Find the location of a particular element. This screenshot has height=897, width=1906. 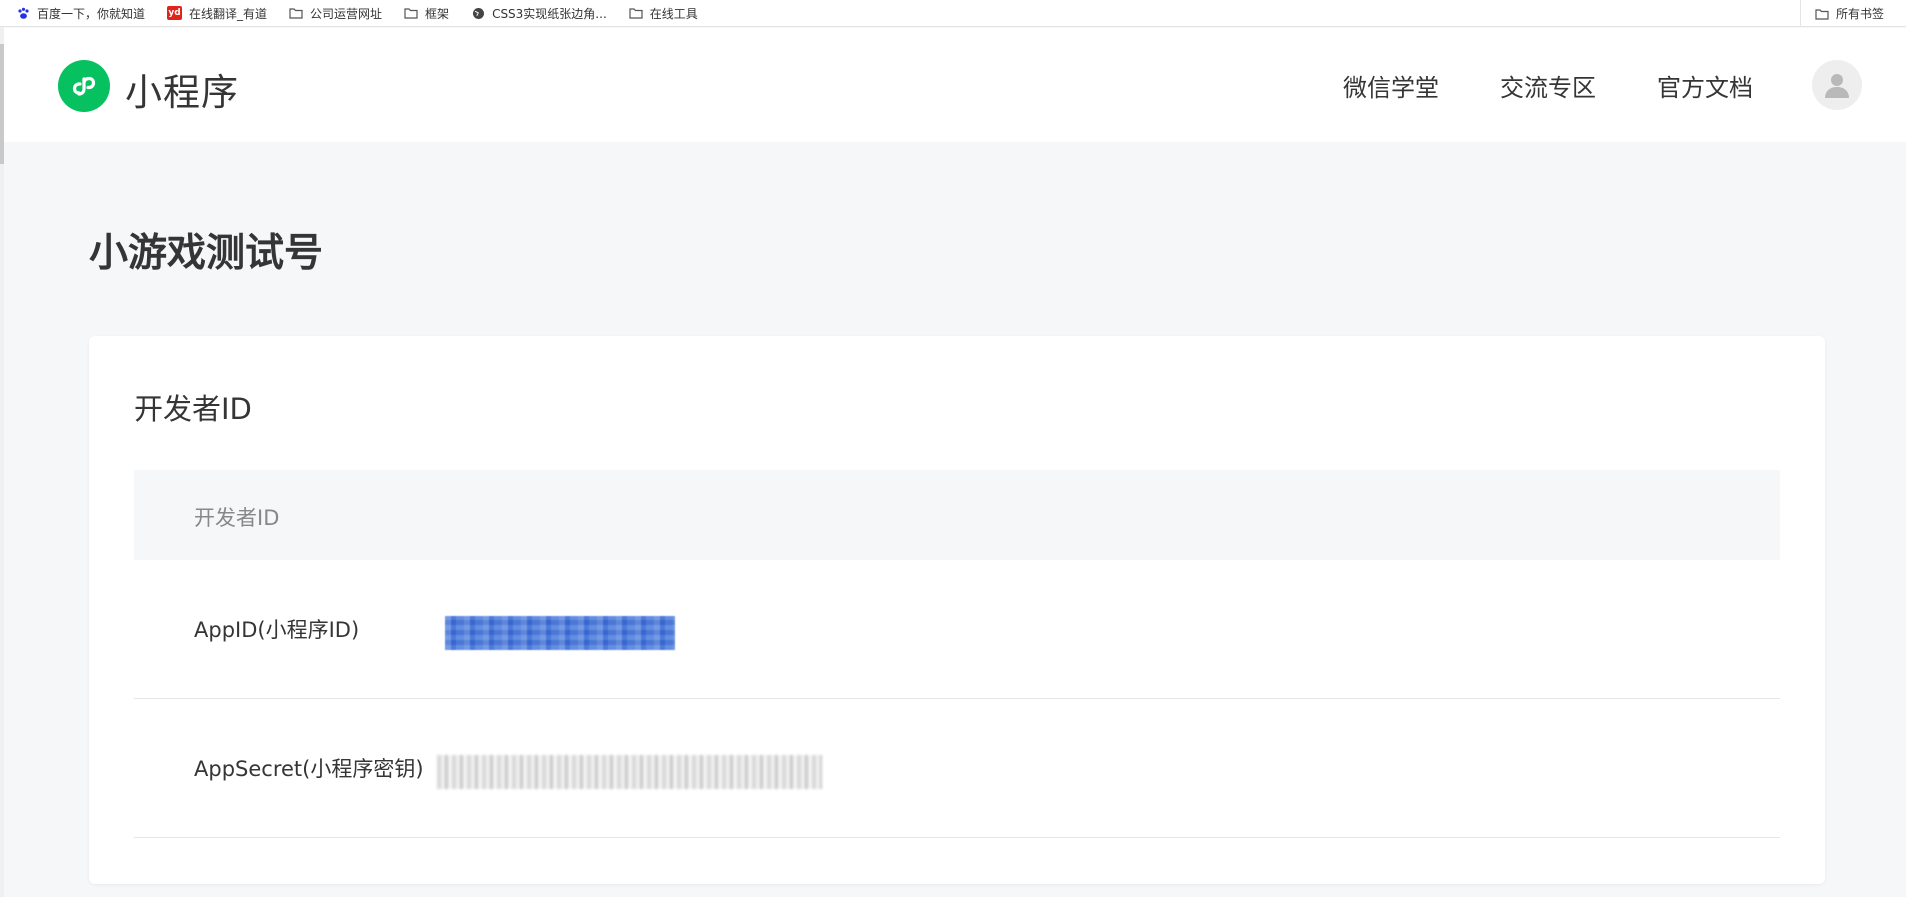

bookmark-label: 公司运营网址 is located at coordinates (346, 13).